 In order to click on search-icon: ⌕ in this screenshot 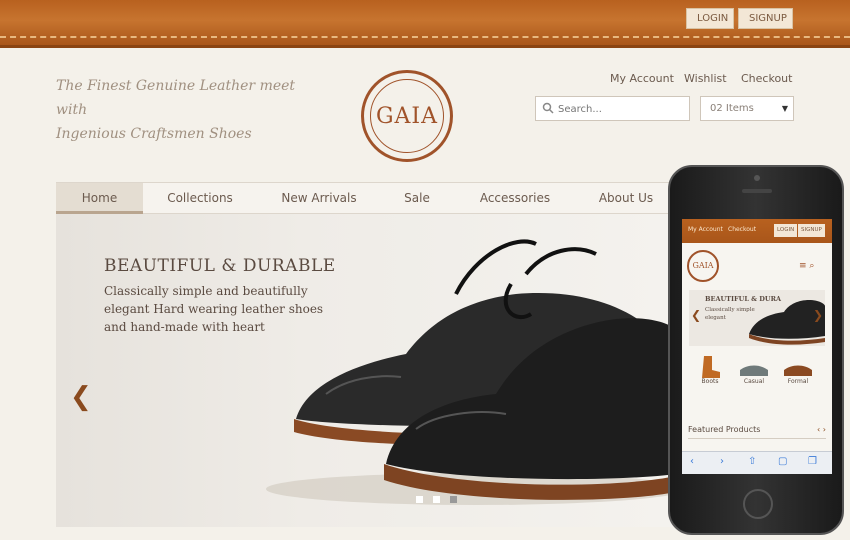, I will do `click(811, 266)`.